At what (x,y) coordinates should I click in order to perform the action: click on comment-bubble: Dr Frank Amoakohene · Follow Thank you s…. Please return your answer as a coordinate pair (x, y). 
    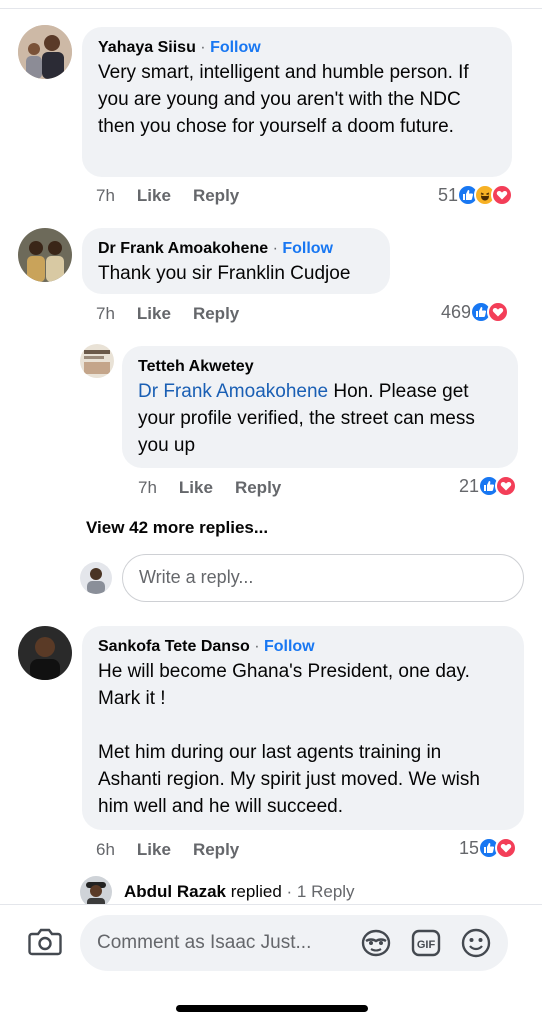
    Looking at the image, I should click on (236, 261).